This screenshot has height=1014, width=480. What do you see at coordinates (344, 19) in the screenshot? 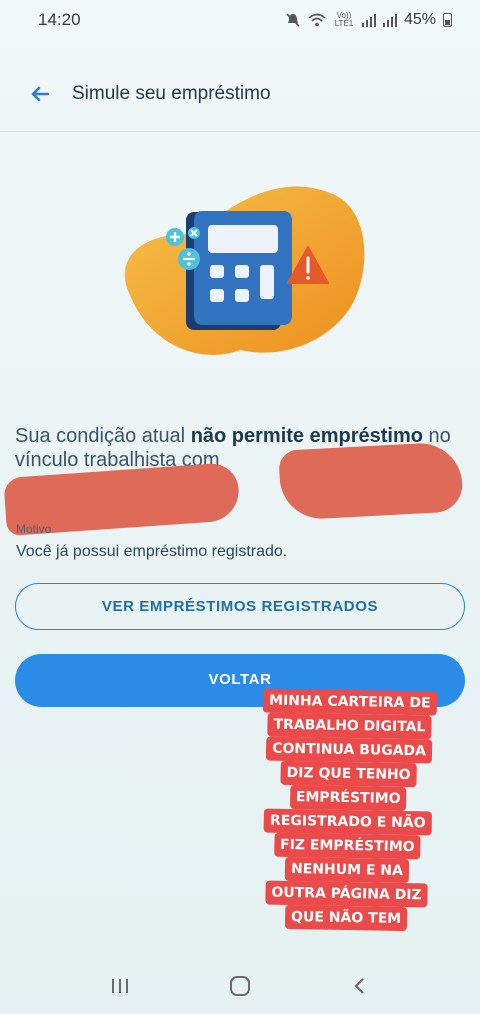
I see `network-type-label: Vo)) LTE1` at bounding box center [344, 19].